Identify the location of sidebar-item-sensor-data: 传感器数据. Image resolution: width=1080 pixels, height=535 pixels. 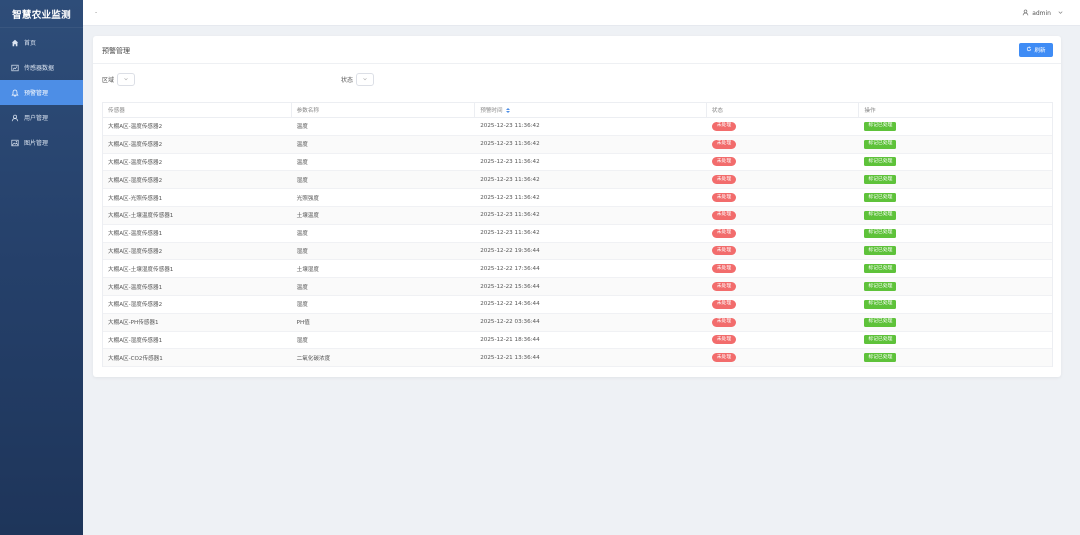
(41, 67).